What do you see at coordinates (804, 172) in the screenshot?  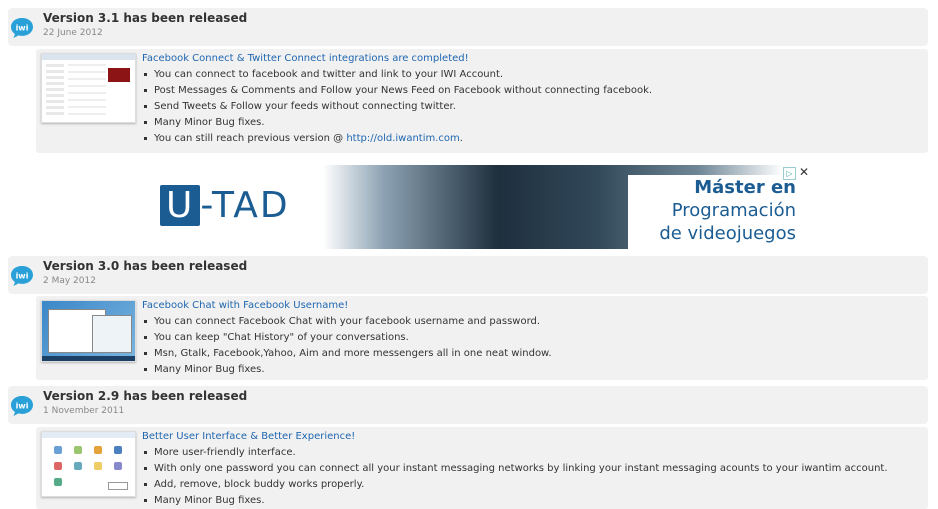 I see `ad-close-icon: ✕` at bounding box center [804, 172].